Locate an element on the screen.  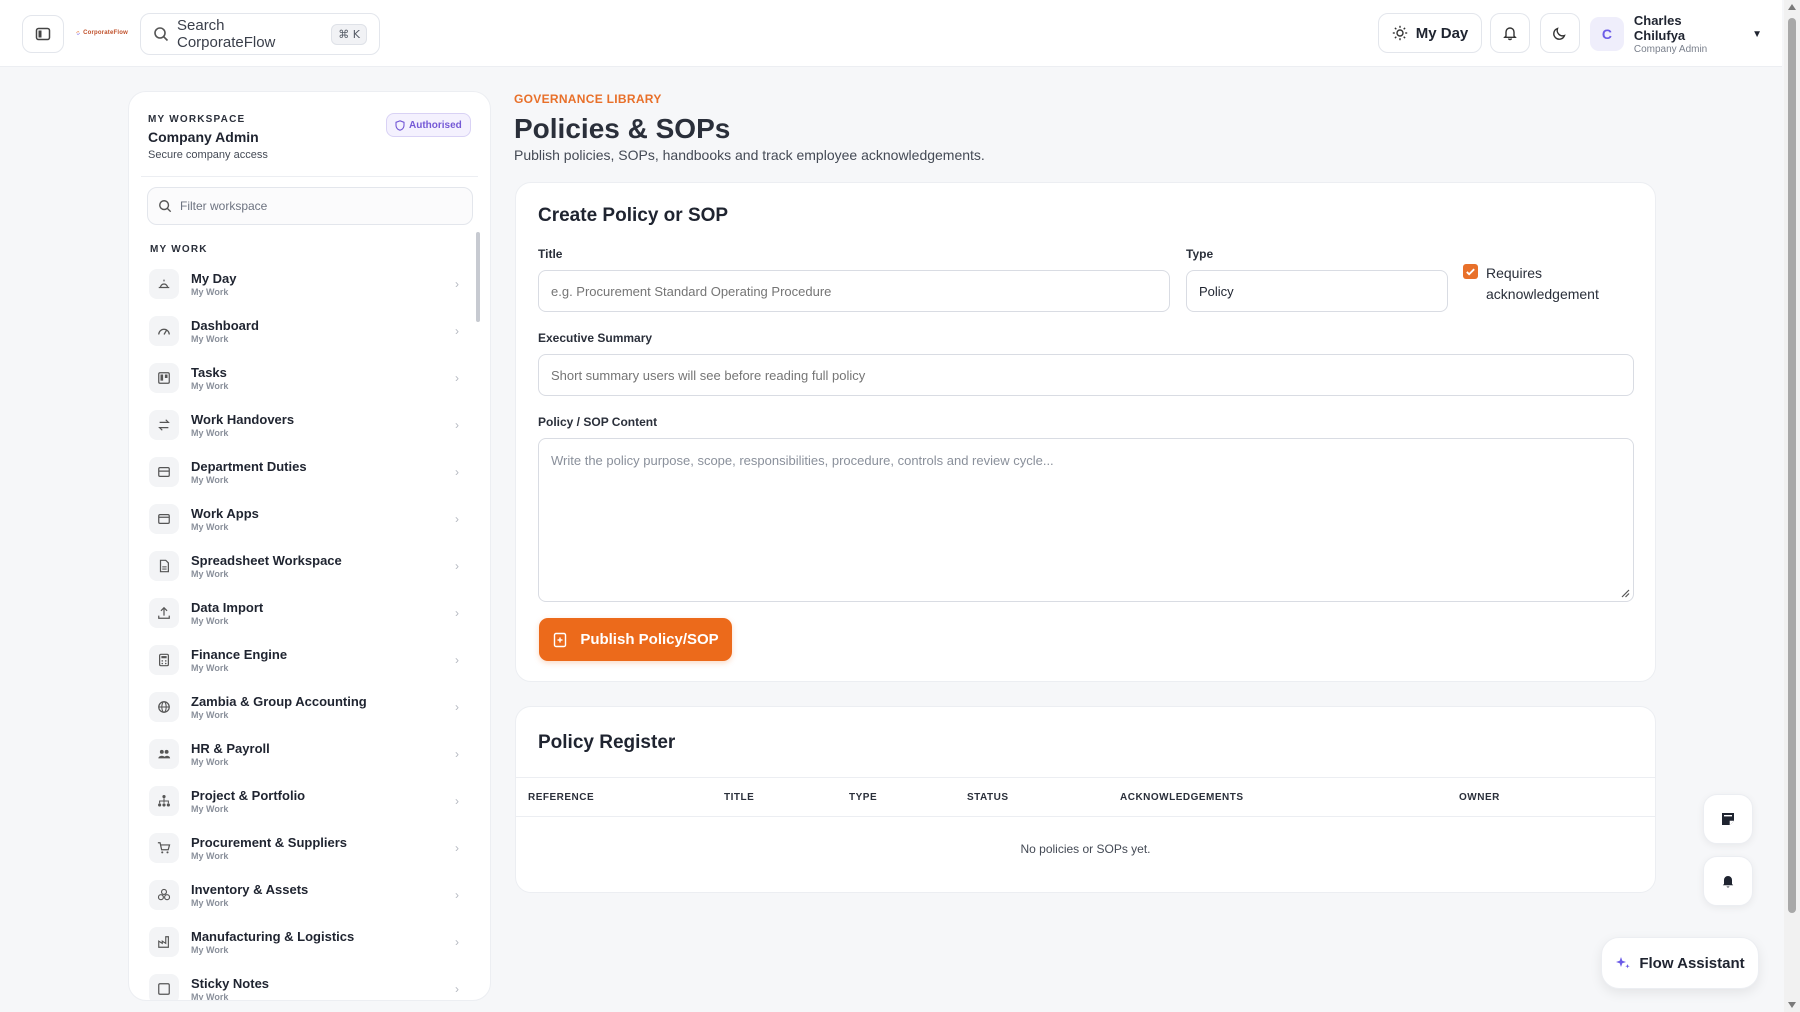
column-header-status: STATUS is located at coordinates (988, 797).